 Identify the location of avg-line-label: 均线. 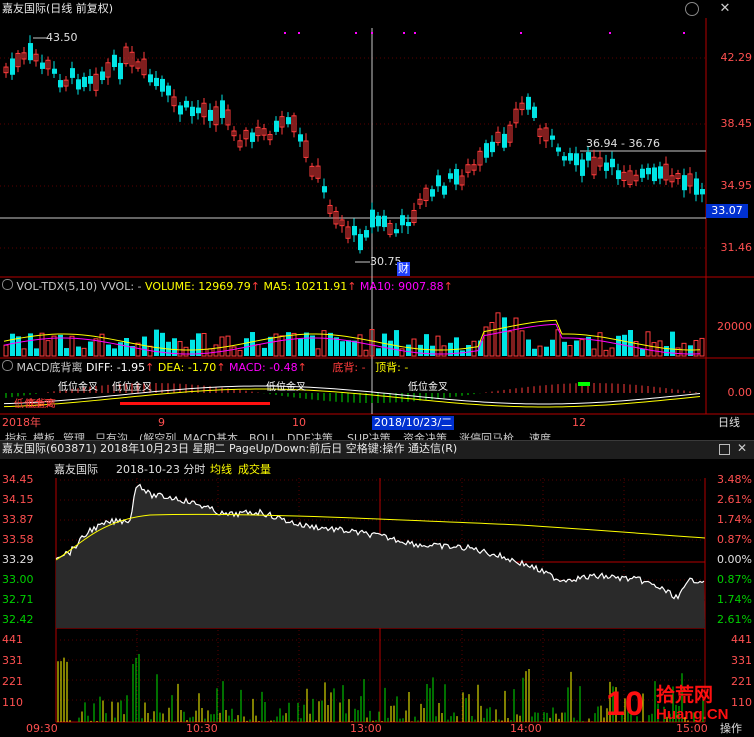
(221, 469).